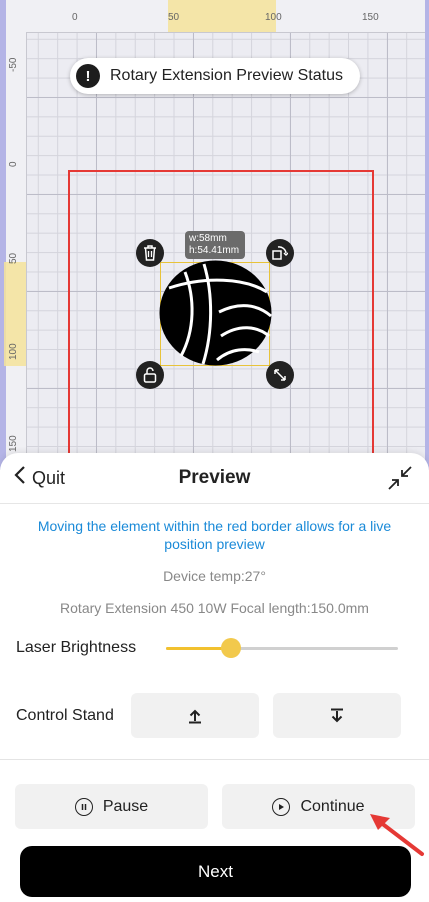 Image resolution: width=429 pixels, height=902 pixels. I want to click on device-temp: Device temp:27°, so click(214, 576).